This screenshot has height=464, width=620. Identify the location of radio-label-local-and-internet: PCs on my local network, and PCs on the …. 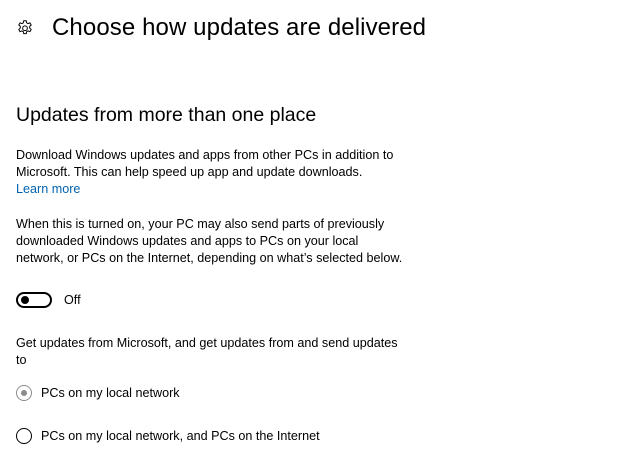
(180, 436).